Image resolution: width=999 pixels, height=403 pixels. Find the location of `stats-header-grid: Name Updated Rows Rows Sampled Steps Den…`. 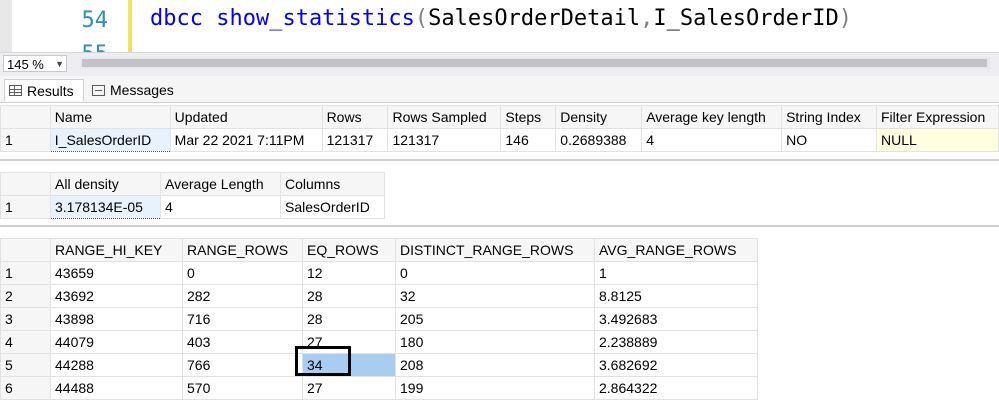

stats-header-grid: Name Updated Rows Rows Sampled Steps Den… is located at coordinates (499, 128).